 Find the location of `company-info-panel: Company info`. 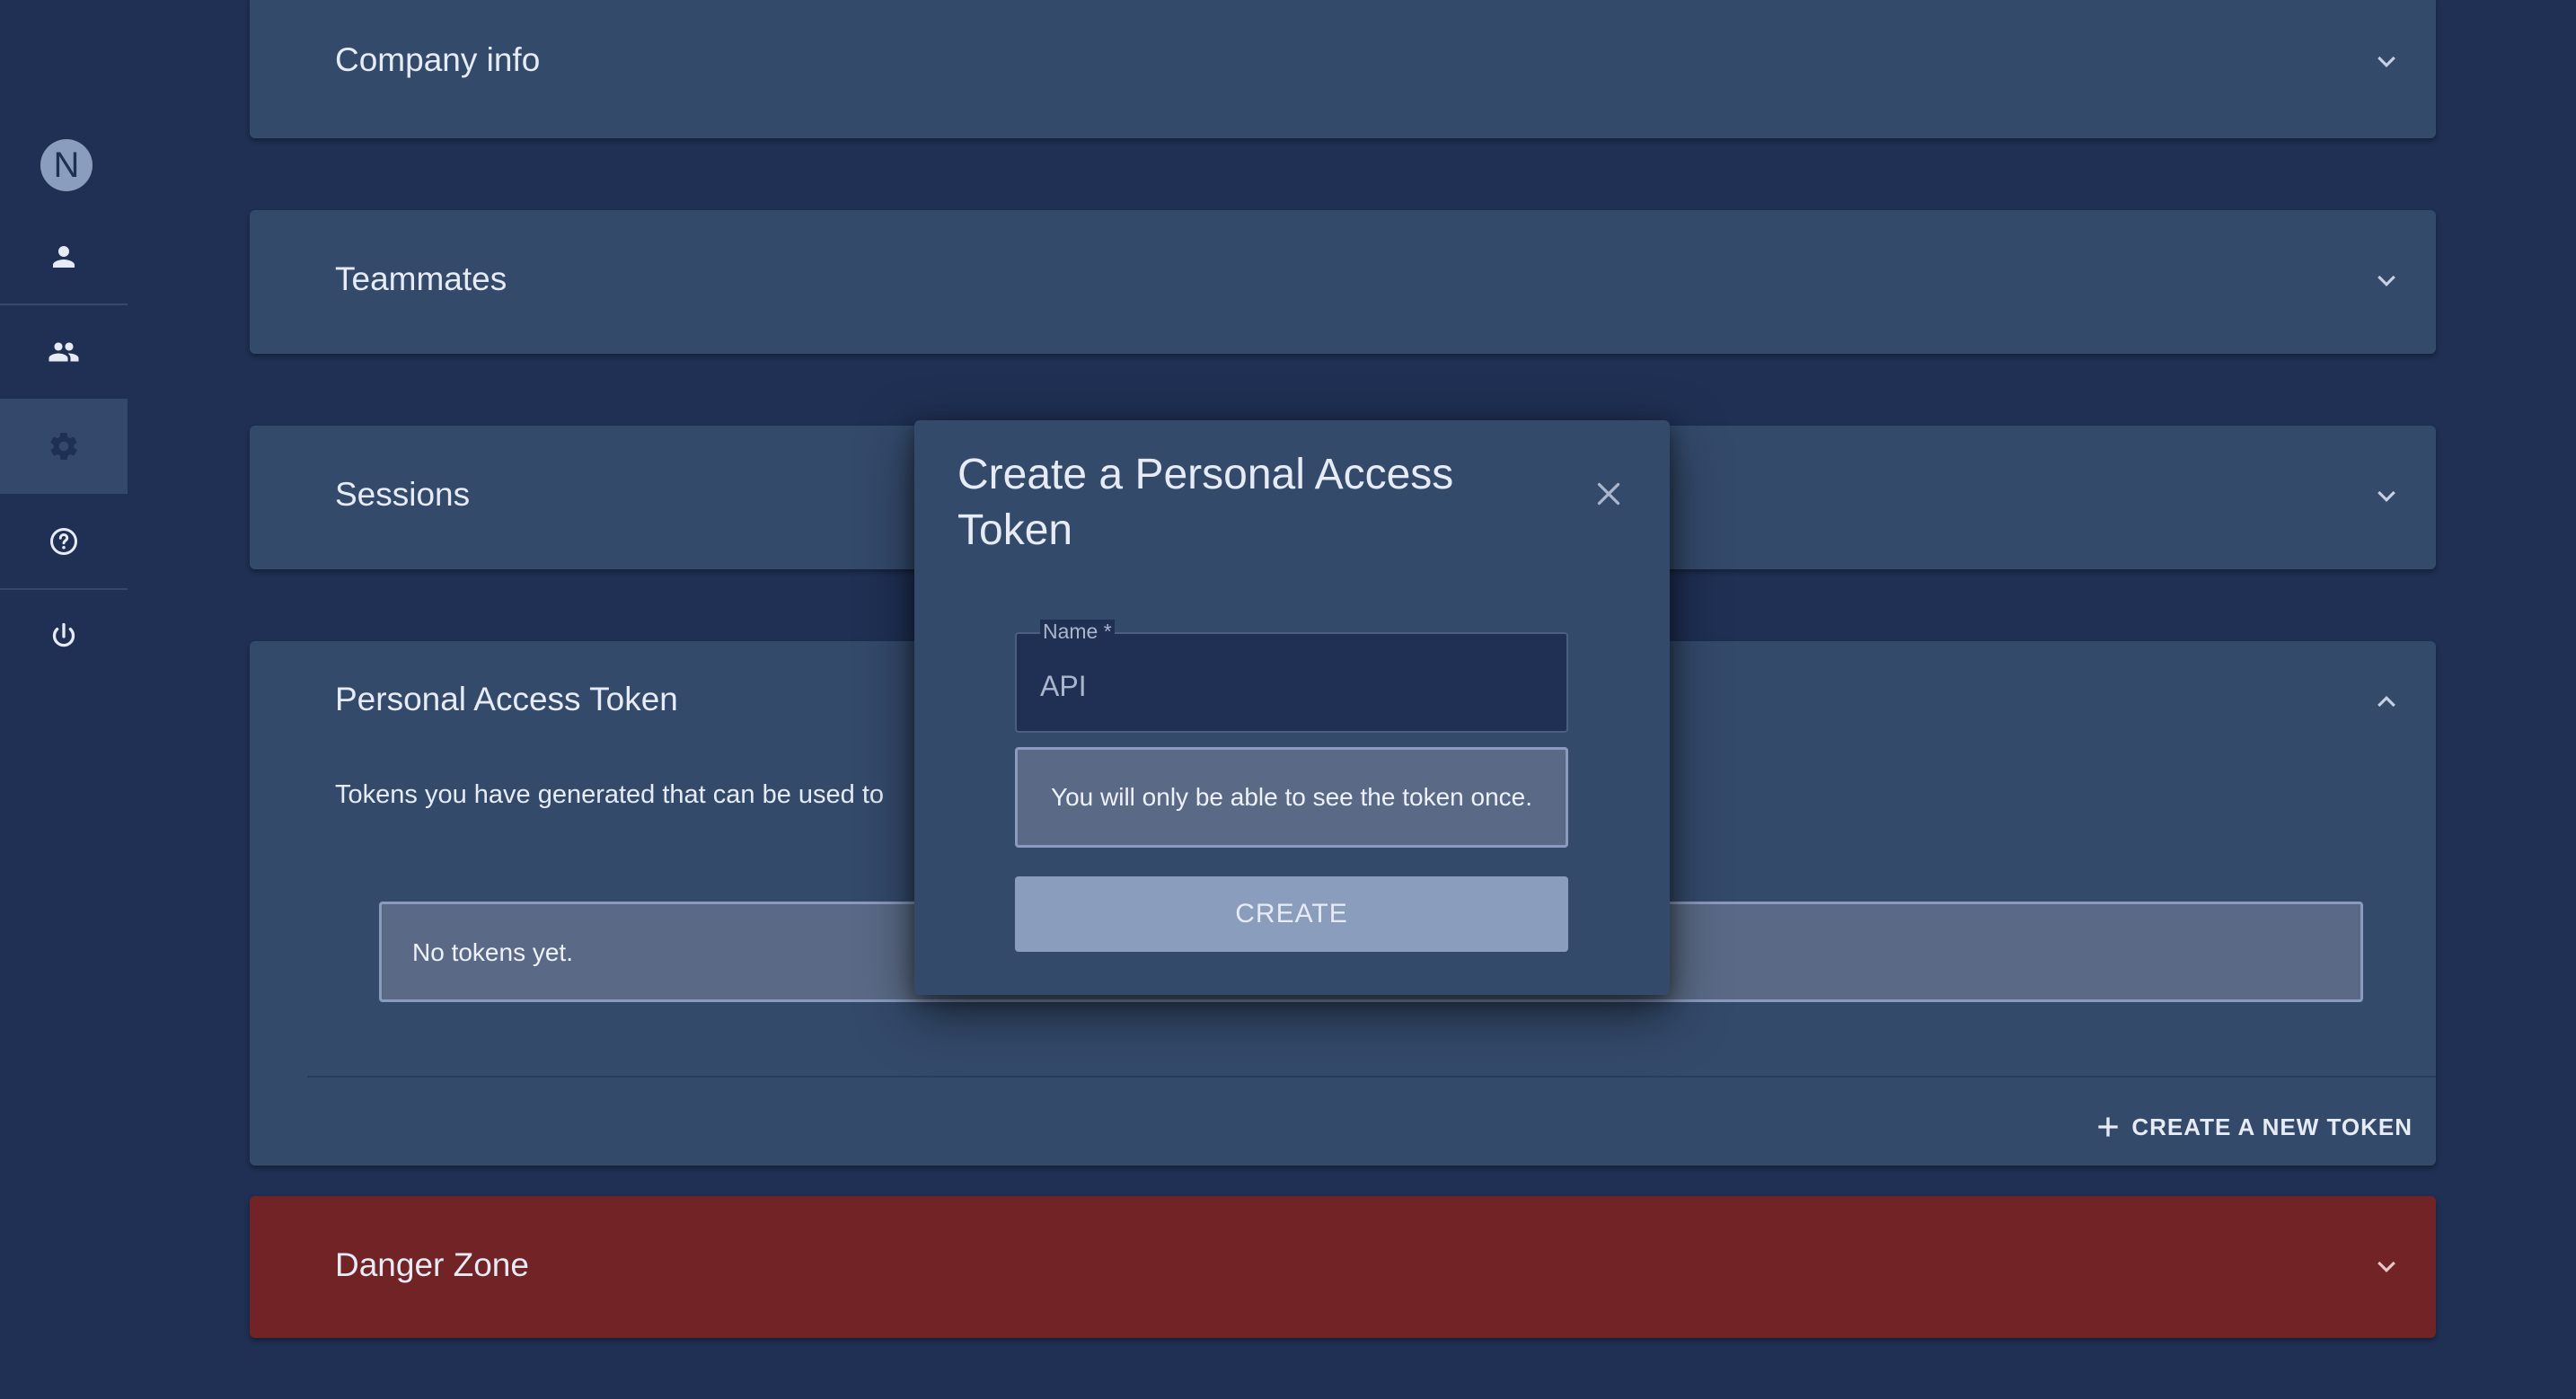

company-info-panel: Company info is located at coordinates (1343, 69).